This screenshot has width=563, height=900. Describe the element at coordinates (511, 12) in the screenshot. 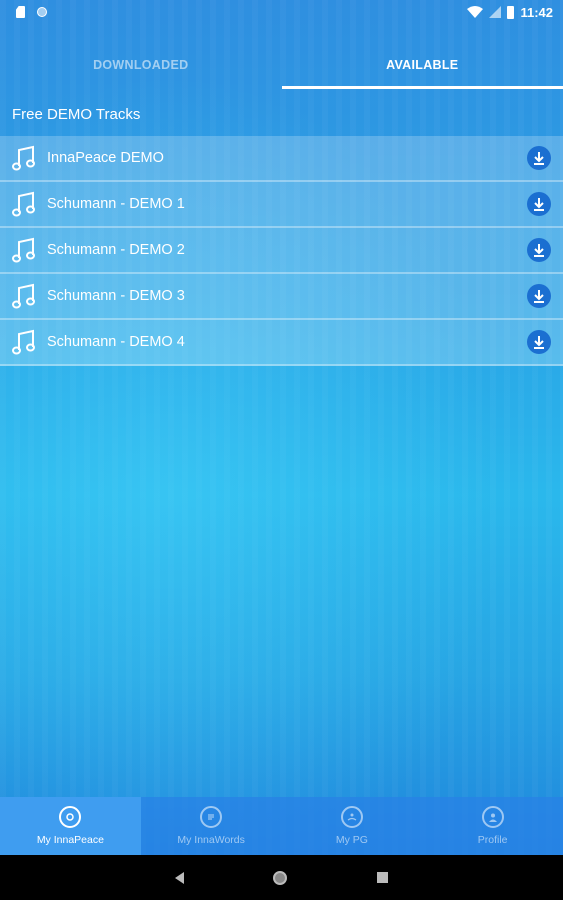

I see `battery-icon` at that location.